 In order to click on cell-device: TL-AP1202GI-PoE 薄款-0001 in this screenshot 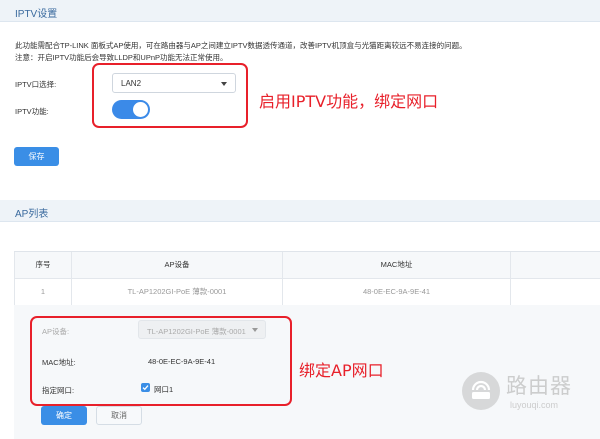, I will do `click(177, 292)`.